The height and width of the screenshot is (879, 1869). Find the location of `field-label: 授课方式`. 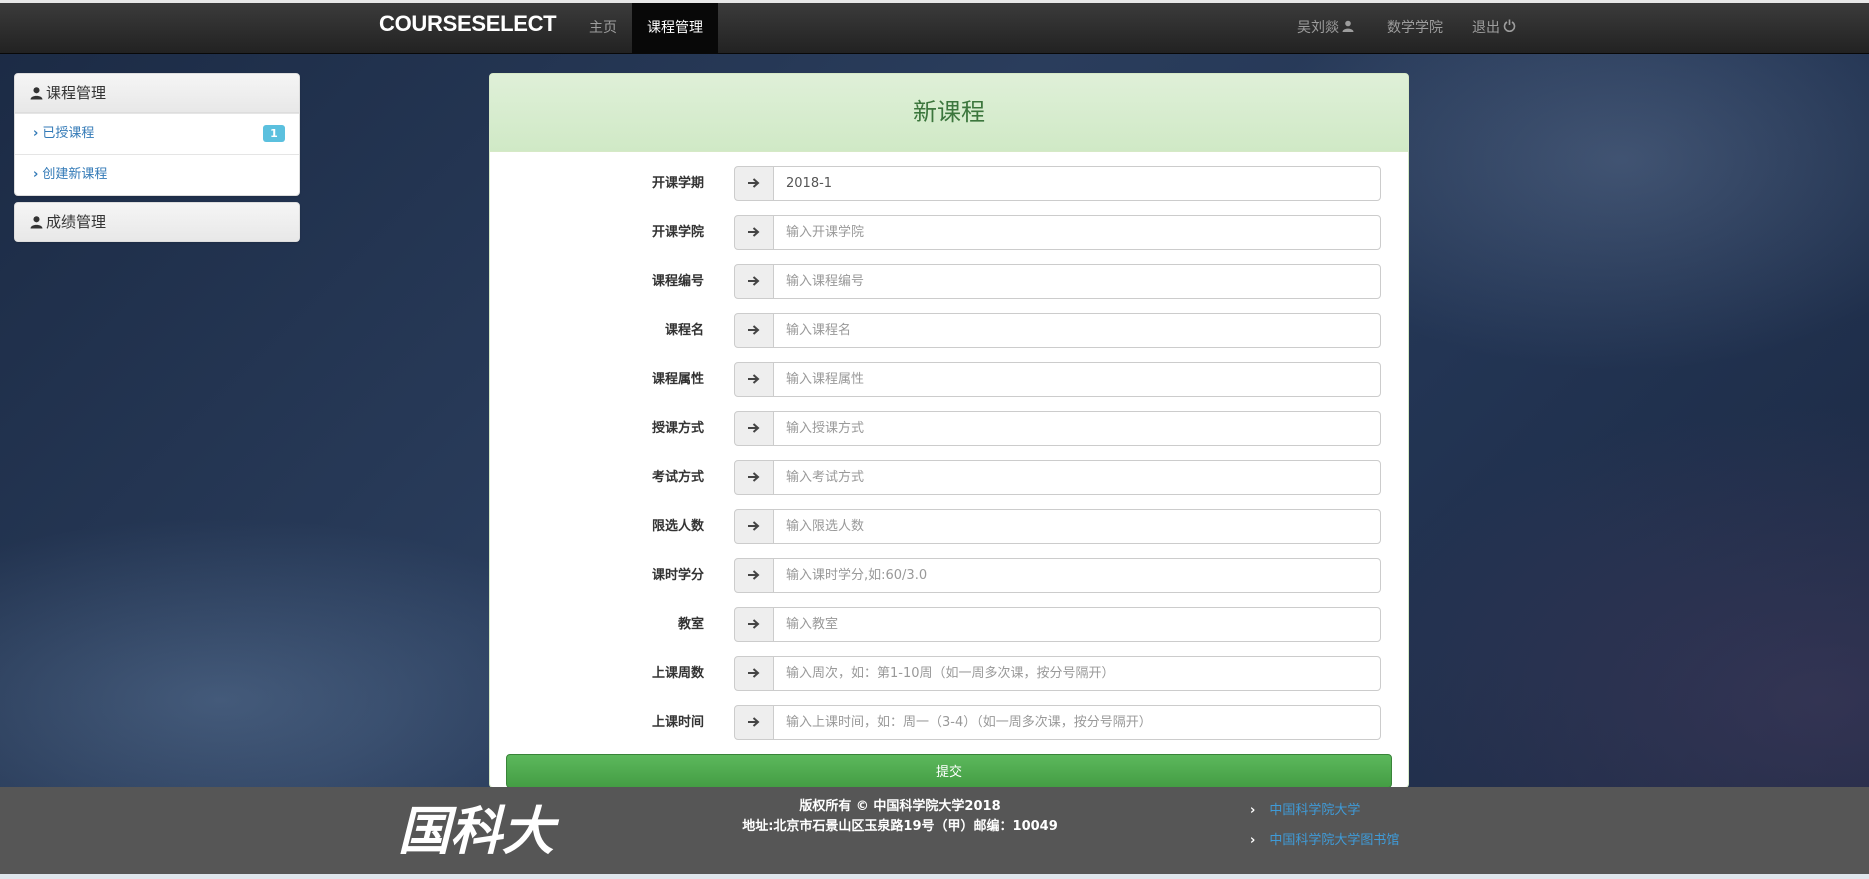

field-label: 授课方式 is located at coordinates (677, 428).